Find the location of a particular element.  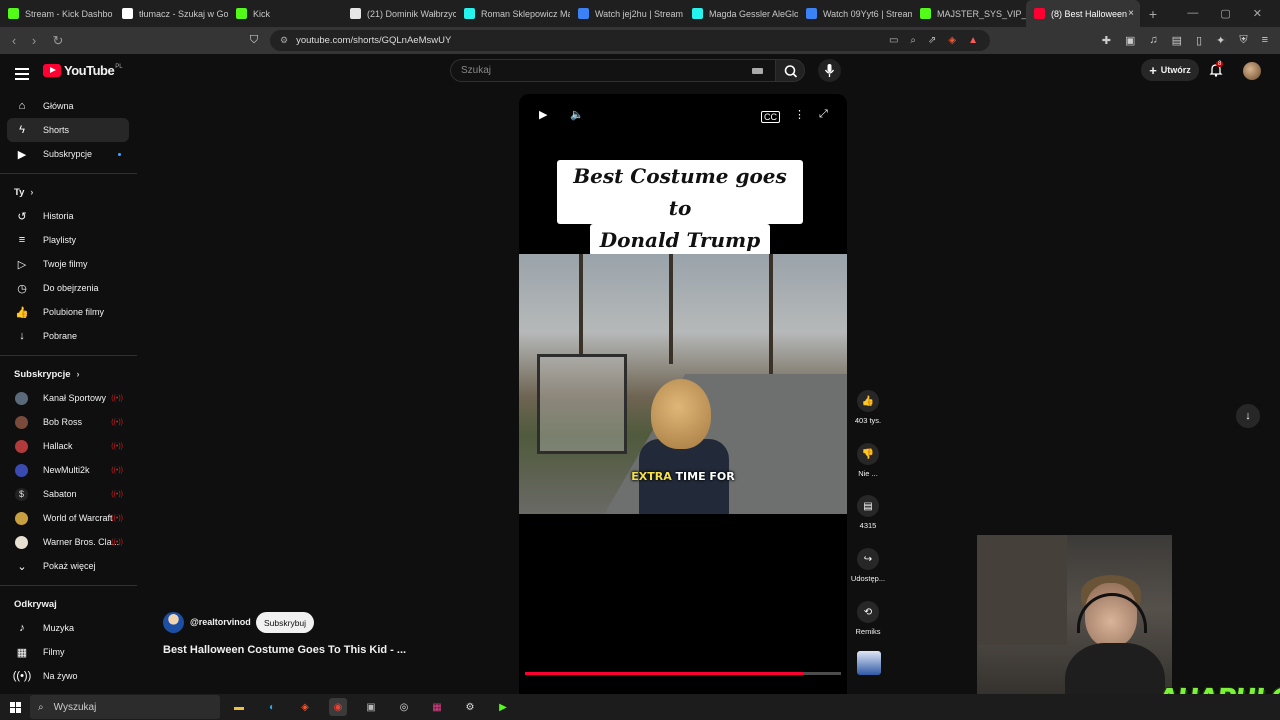

site-info-icon: ⚙ is located at coordinates (284, 40).